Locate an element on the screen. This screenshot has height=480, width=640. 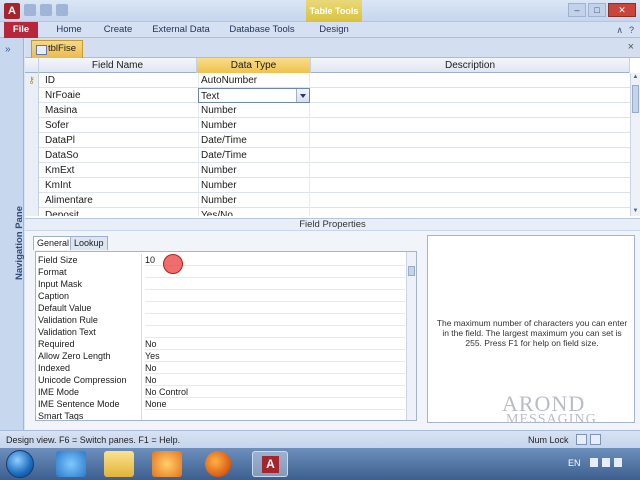
field-row: Deposit Yes/No is located at coordinates (327, 212).